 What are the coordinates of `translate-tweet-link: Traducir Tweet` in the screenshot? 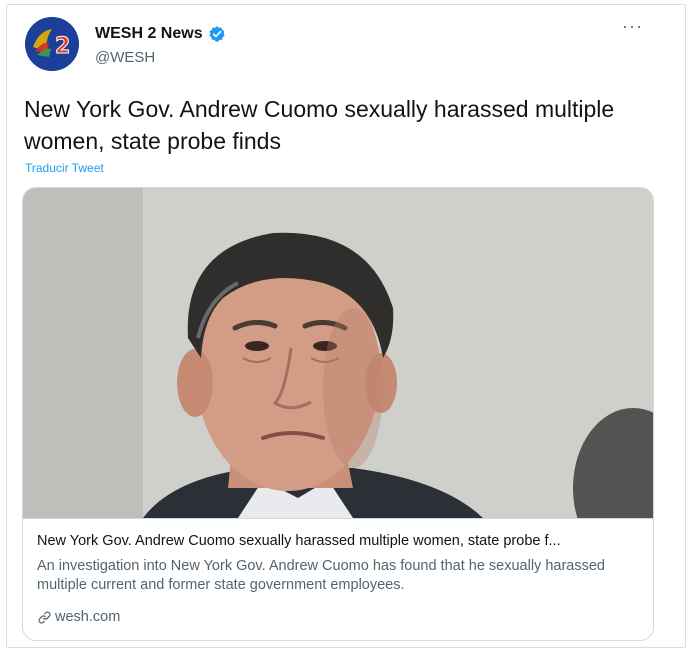 It's located at (64, 168).